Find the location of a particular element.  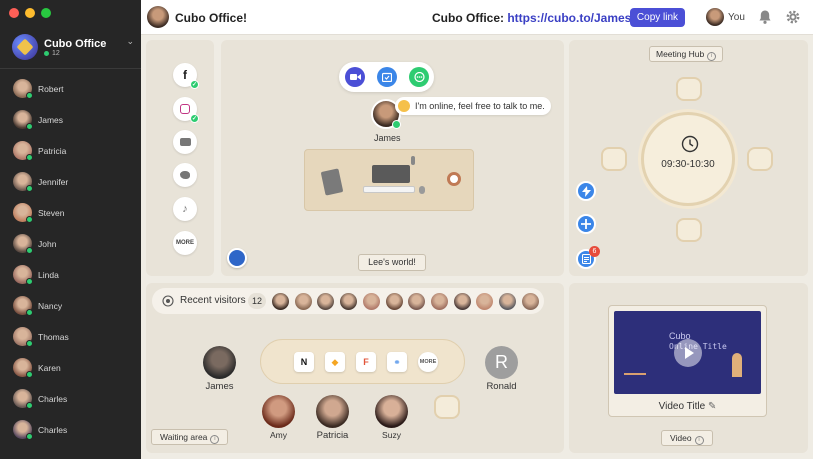

video-call-button is located at coordinates (355, 77).